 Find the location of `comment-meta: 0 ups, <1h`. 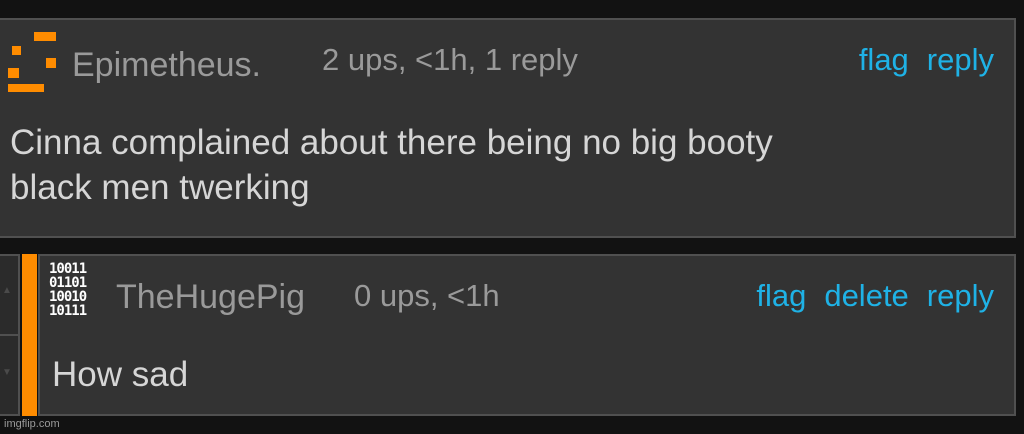

comment-meta: 0 ups, <1h is located at coordinates (427, 295).